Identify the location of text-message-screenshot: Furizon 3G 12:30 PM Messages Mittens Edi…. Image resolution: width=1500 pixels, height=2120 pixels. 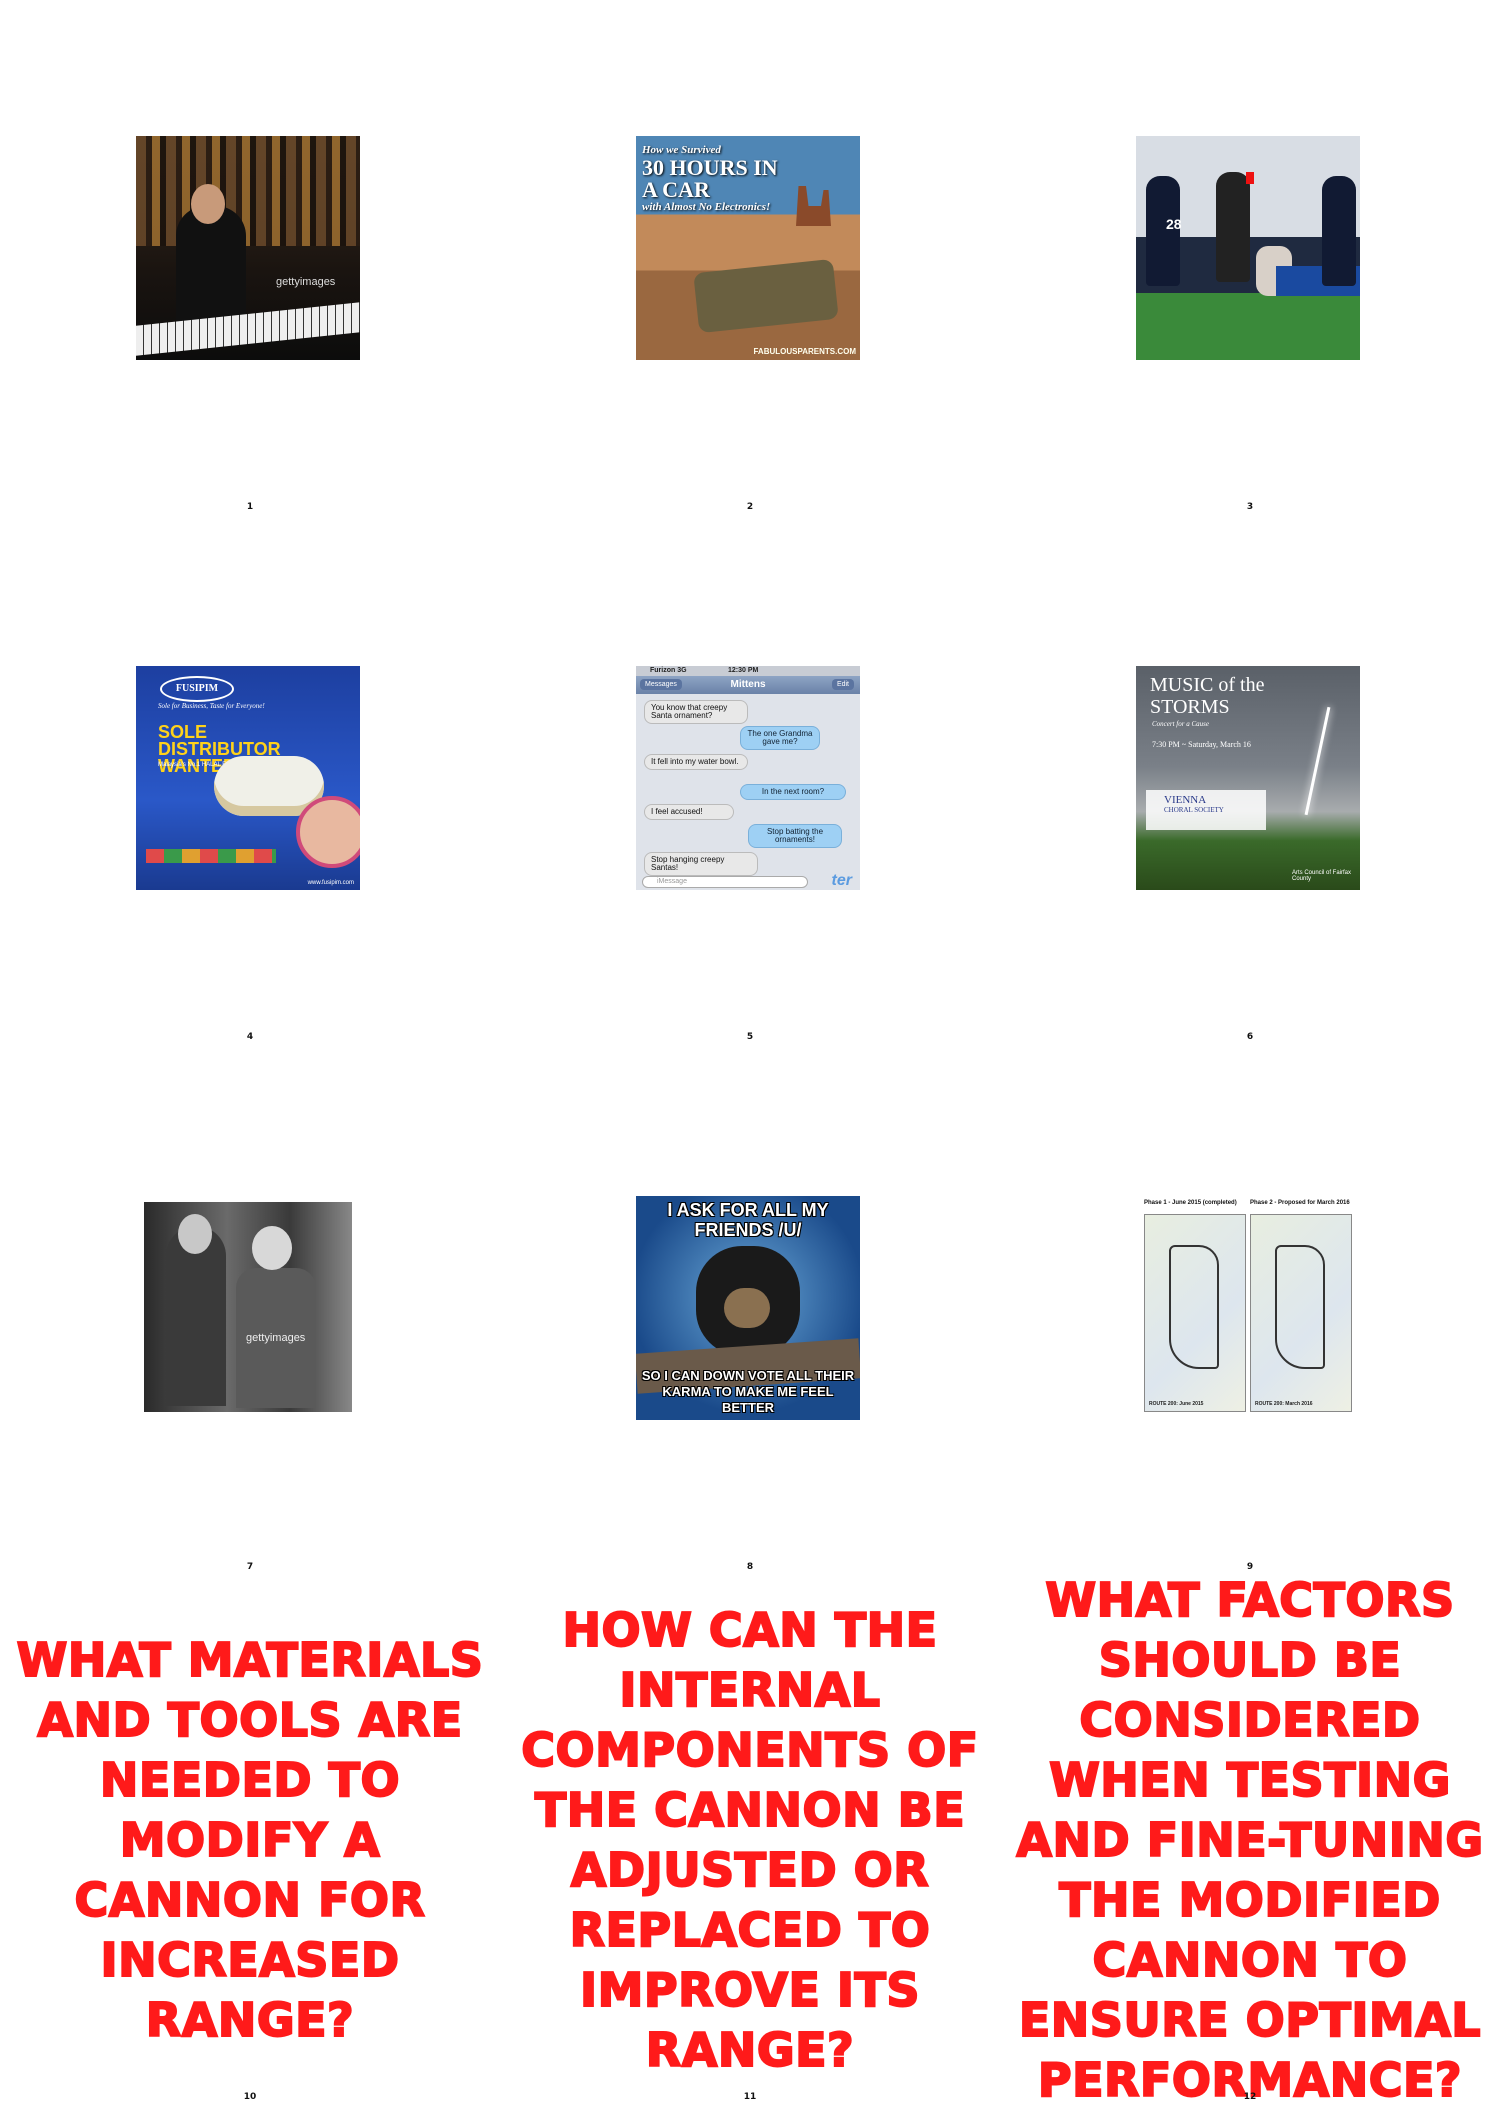
(748, 778).